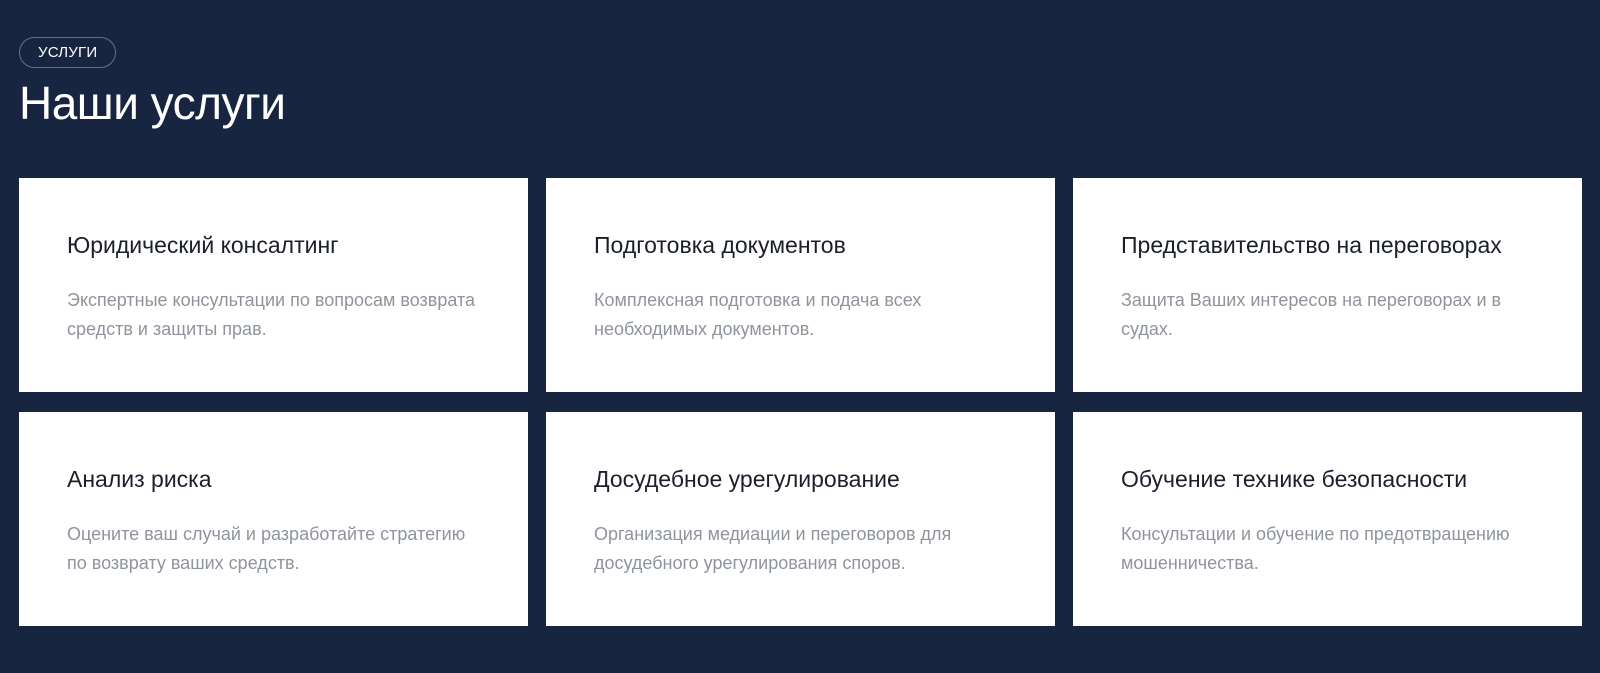 The height and width of the screenshot is (673, 1600). Describe the element at coordinates (139, 479) in the screenshot. I see `service-card-title: Анализ риска` at that location.